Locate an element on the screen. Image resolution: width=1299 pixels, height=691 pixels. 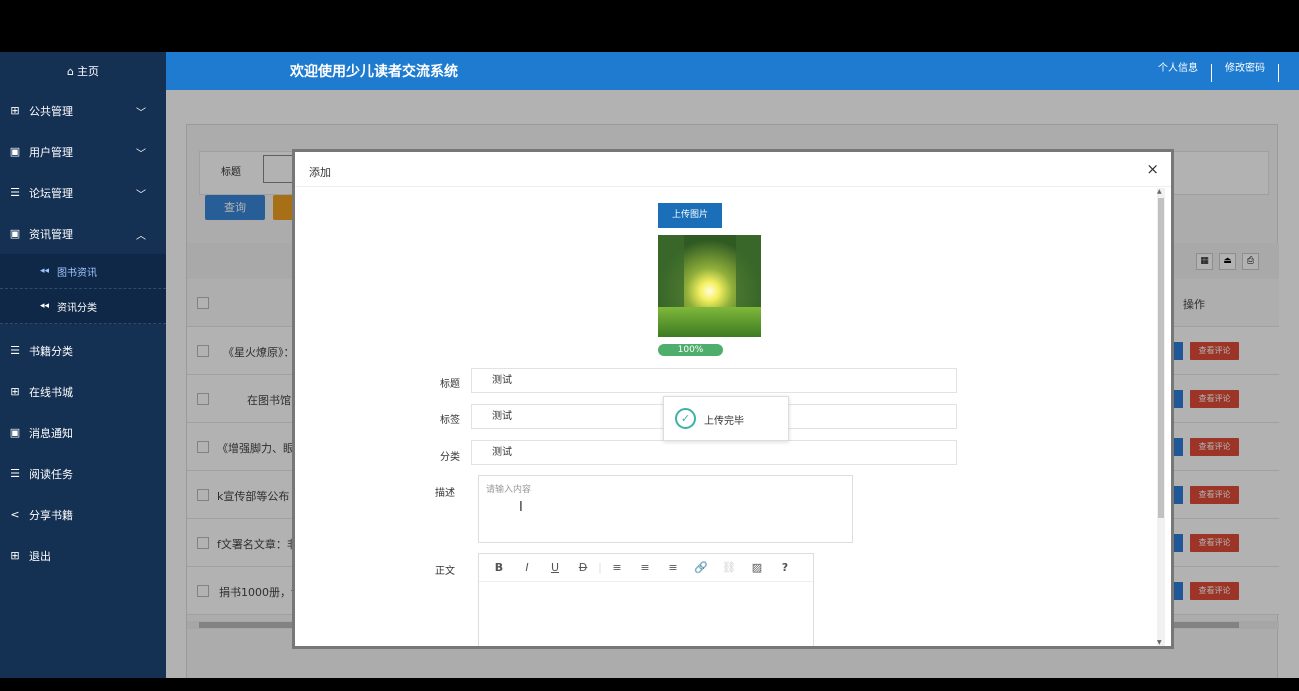
sidebar-item-label: 分享书籍 is located at coordinates (51, 515).